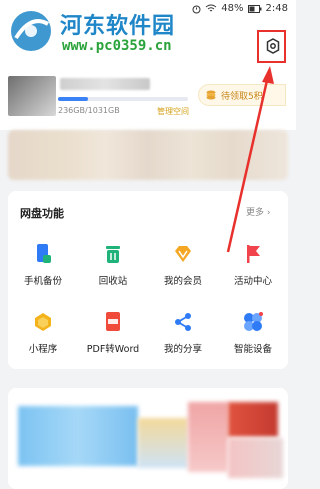 This screenshot has width=320, height=489. Describe the element at coordinates (276, 8) in the screenshot. I see `clock: 2:48` at that location.